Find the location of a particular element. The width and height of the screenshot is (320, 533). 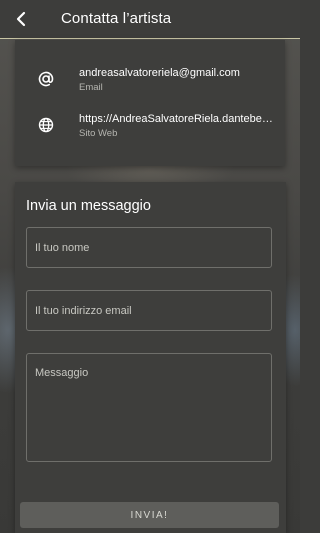

contact-email-value: andreasalvatoreriela@gmail.com is located at coordinates (159, 73).